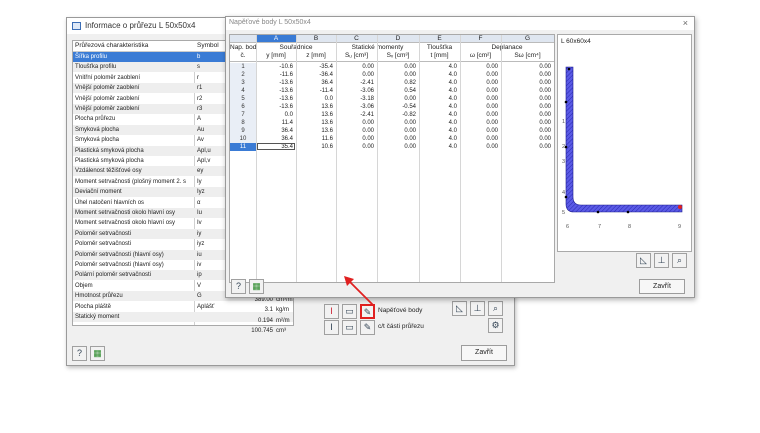 The height and width of the screenshot is (433, 760). I want to click on point-label: 6, so click(568, 227).